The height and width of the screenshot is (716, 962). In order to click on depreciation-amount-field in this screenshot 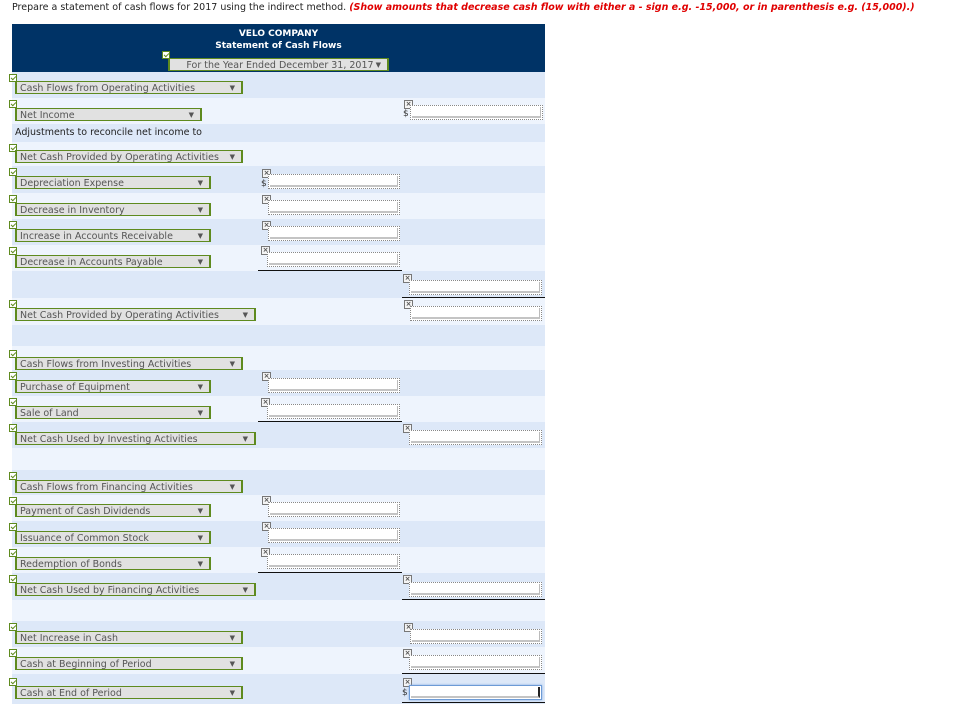, I will do `click(334, 181)`.